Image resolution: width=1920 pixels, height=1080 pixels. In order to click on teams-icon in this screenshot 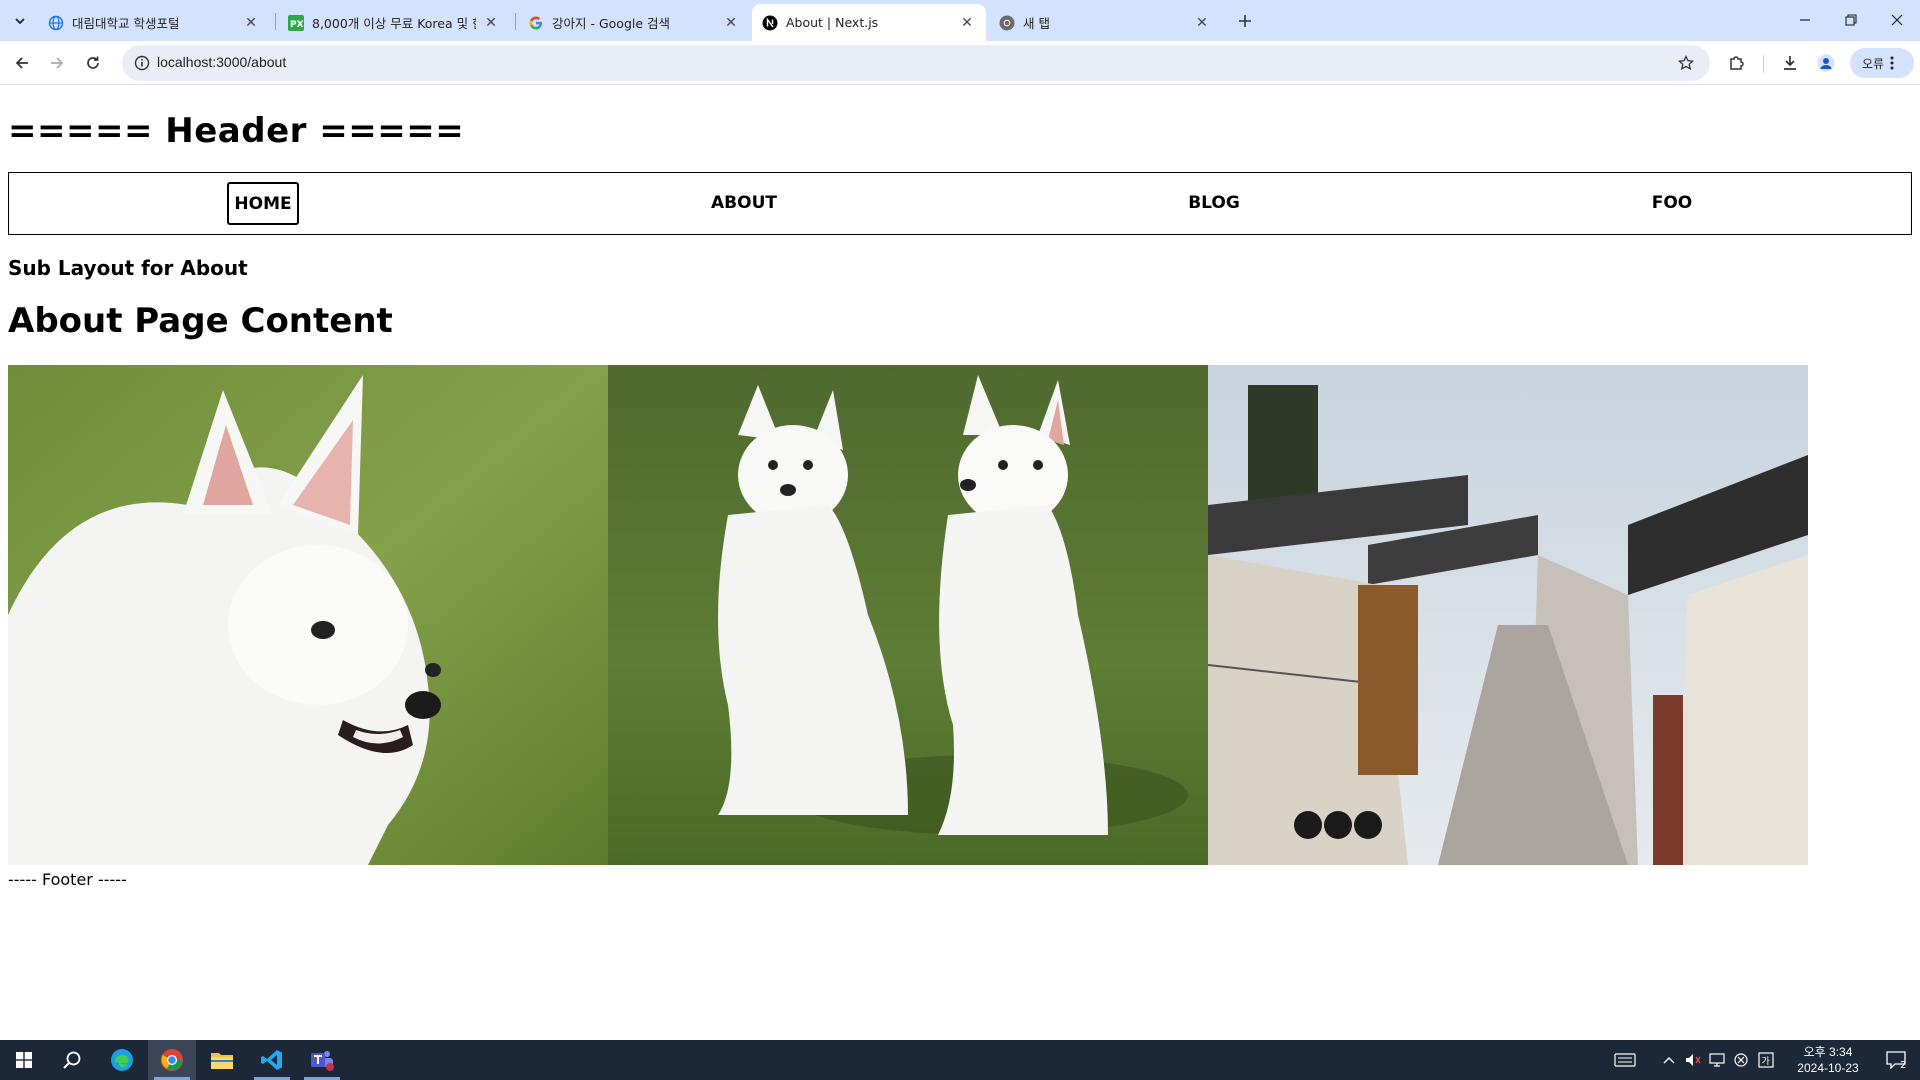, I will do `click(322, 1061)`.